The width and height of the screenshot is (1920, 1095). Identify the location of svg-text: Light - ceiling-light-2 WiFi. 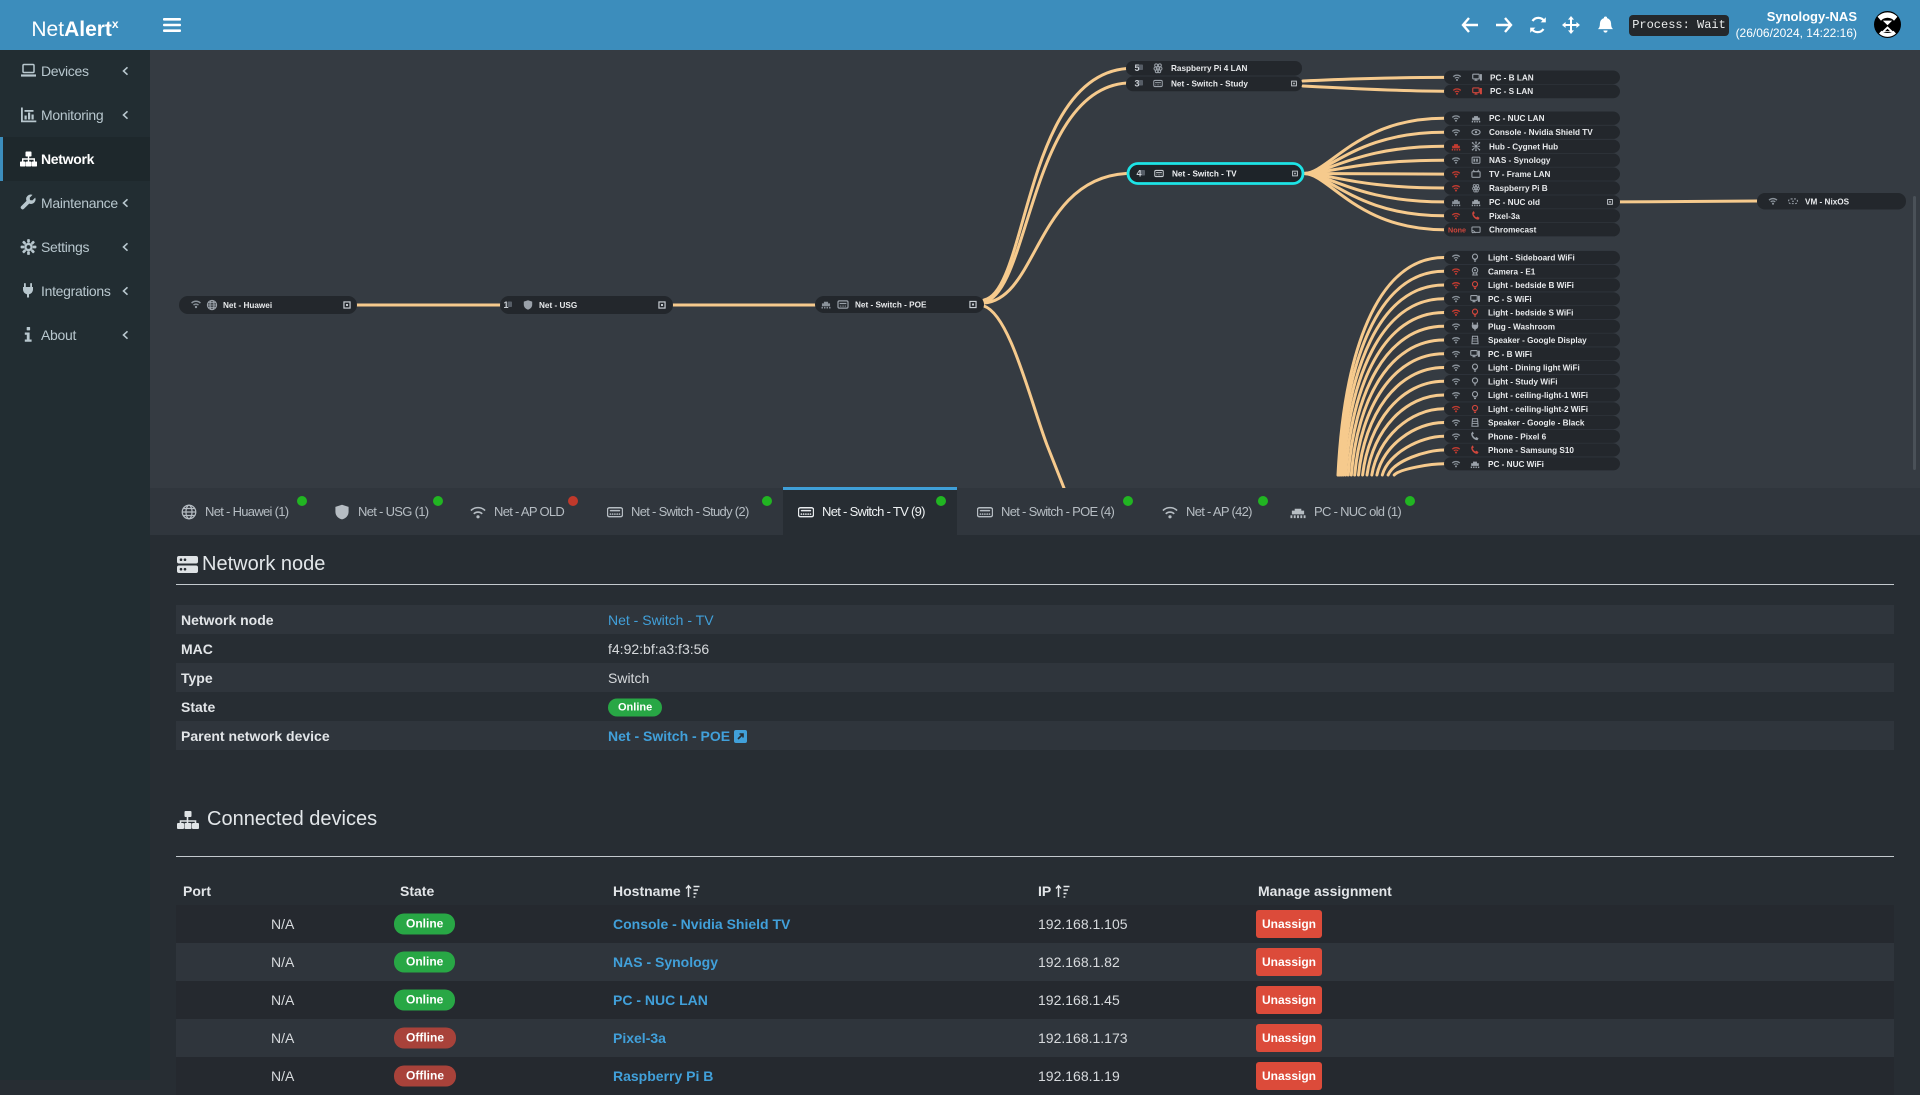
(1538, 409).